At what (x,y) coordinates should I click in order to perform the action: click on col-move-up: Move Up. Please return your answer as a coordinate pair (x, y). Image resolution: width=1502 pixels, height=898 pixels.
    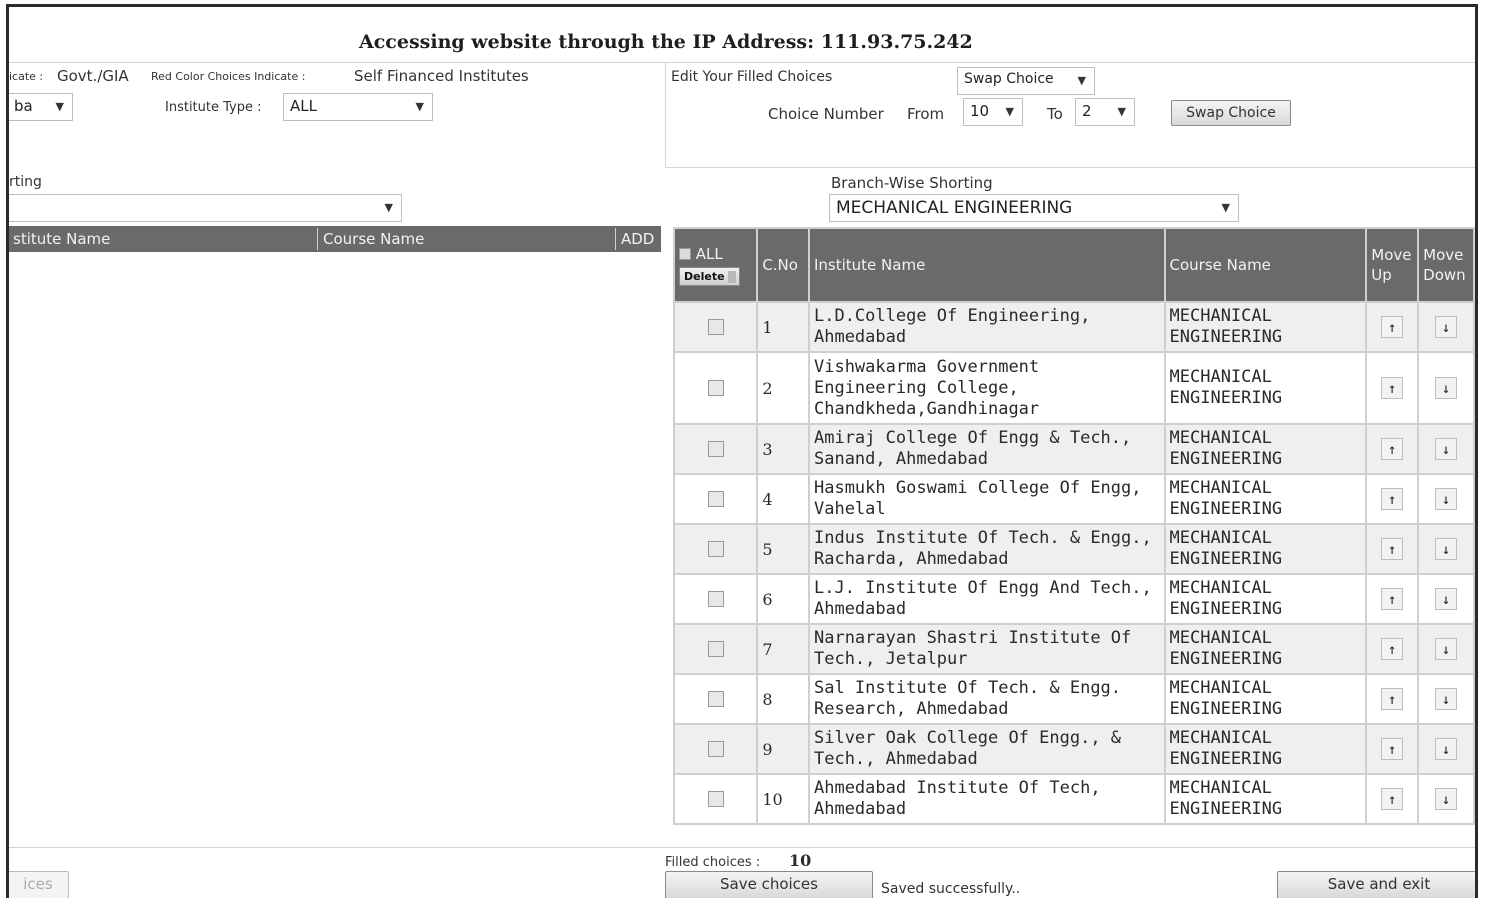
    Looking at the image, I should click on (1392, 265).